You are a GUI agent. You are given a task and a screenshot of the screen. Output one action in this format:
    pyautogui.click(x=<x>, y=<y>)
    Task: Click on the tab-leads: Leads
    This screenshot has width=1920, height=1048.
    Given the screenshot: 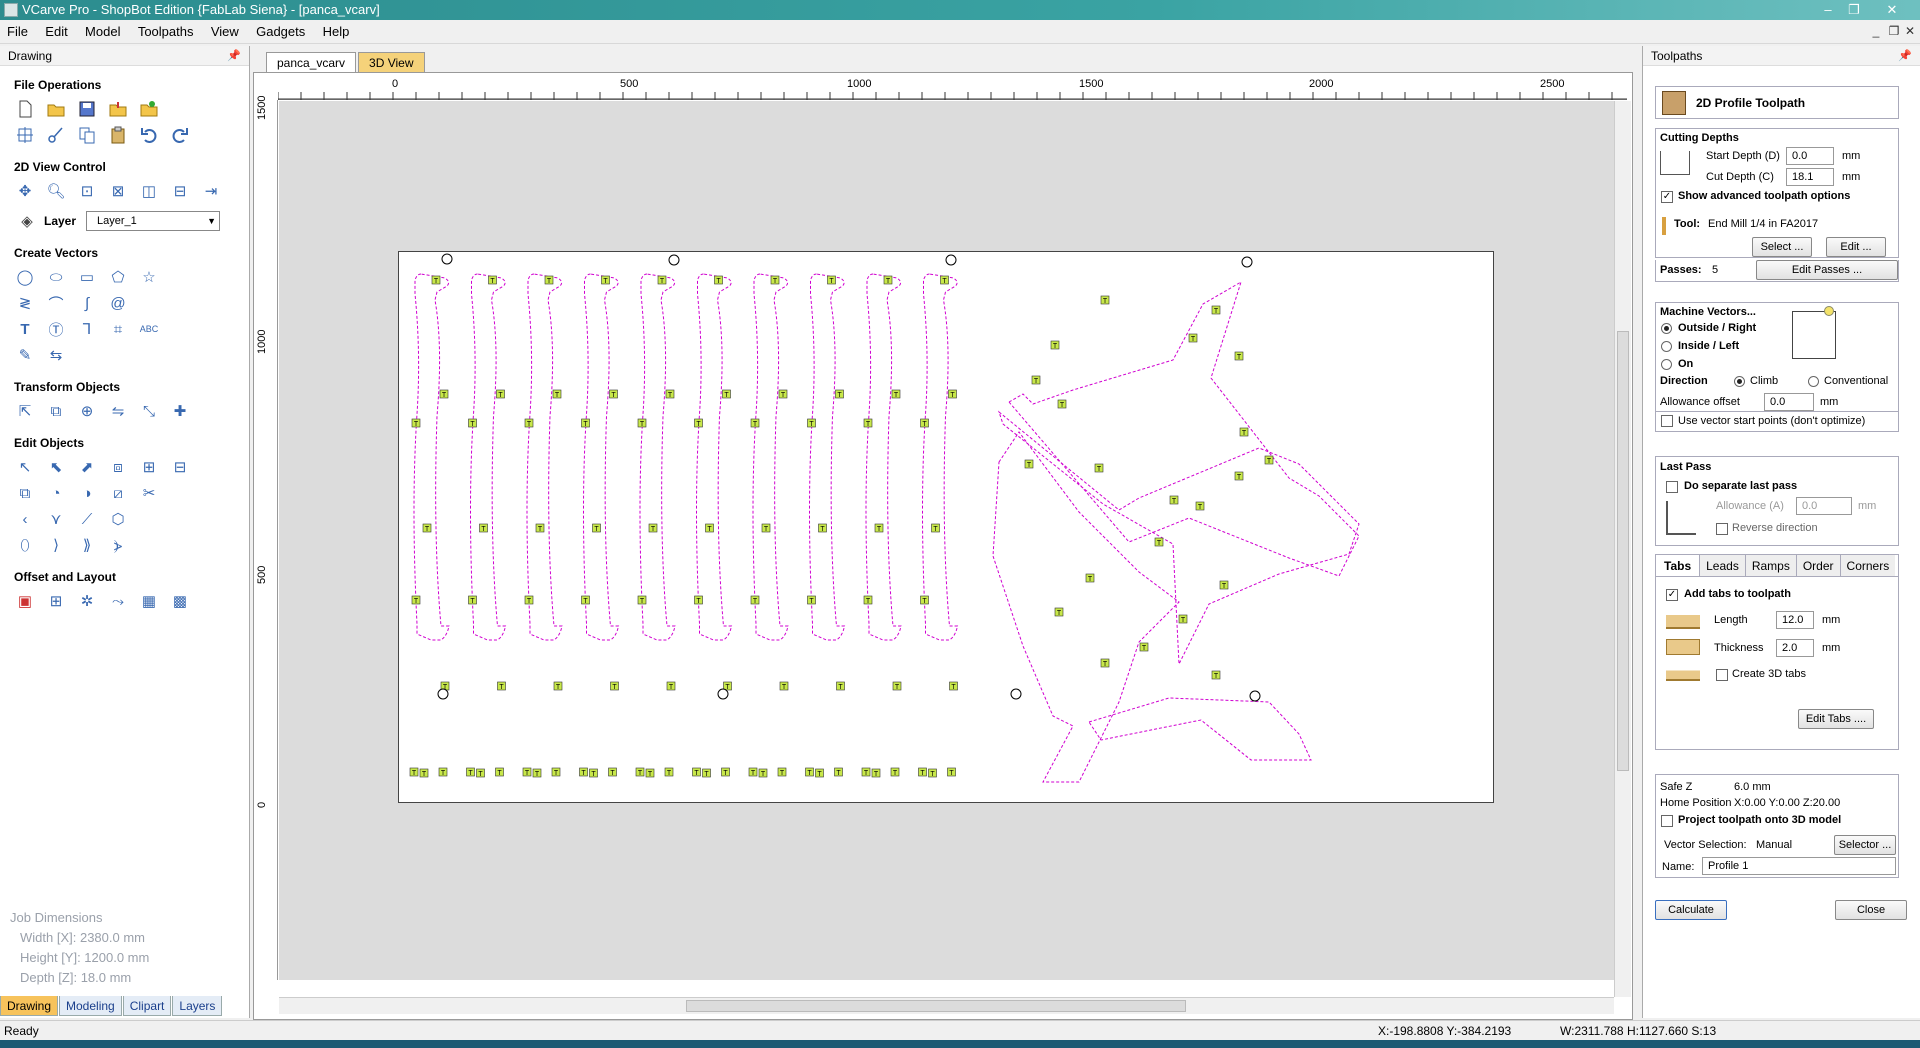 What is the action you would take?
    pyautogui.click(x=1723, y=565)
    